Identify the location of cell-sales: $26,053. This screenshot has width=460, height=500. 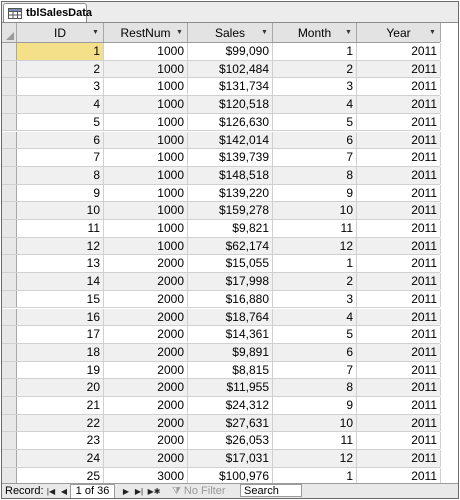
(230, 441).